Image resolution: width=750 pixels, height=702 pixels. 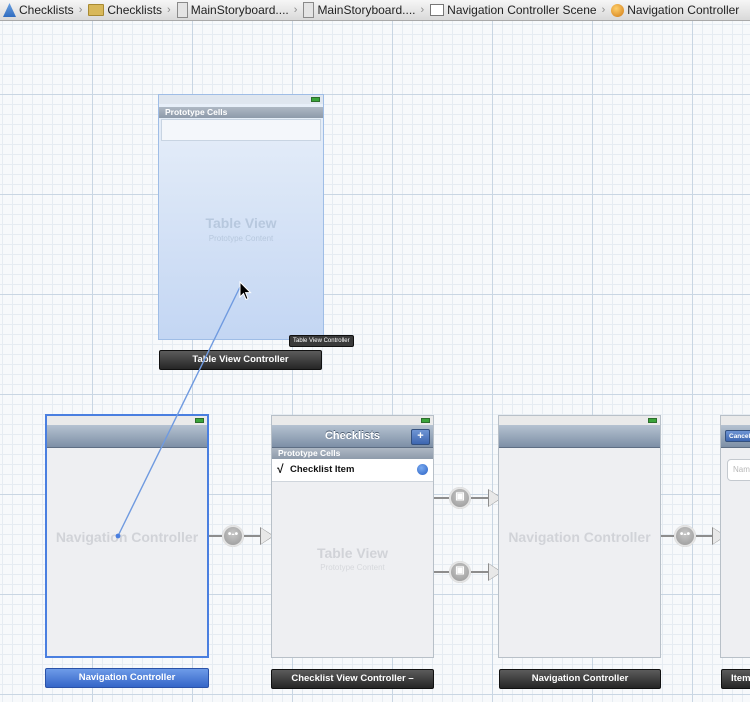 I want to click on cancel-button: Cancel, so click(x=737, y=436).